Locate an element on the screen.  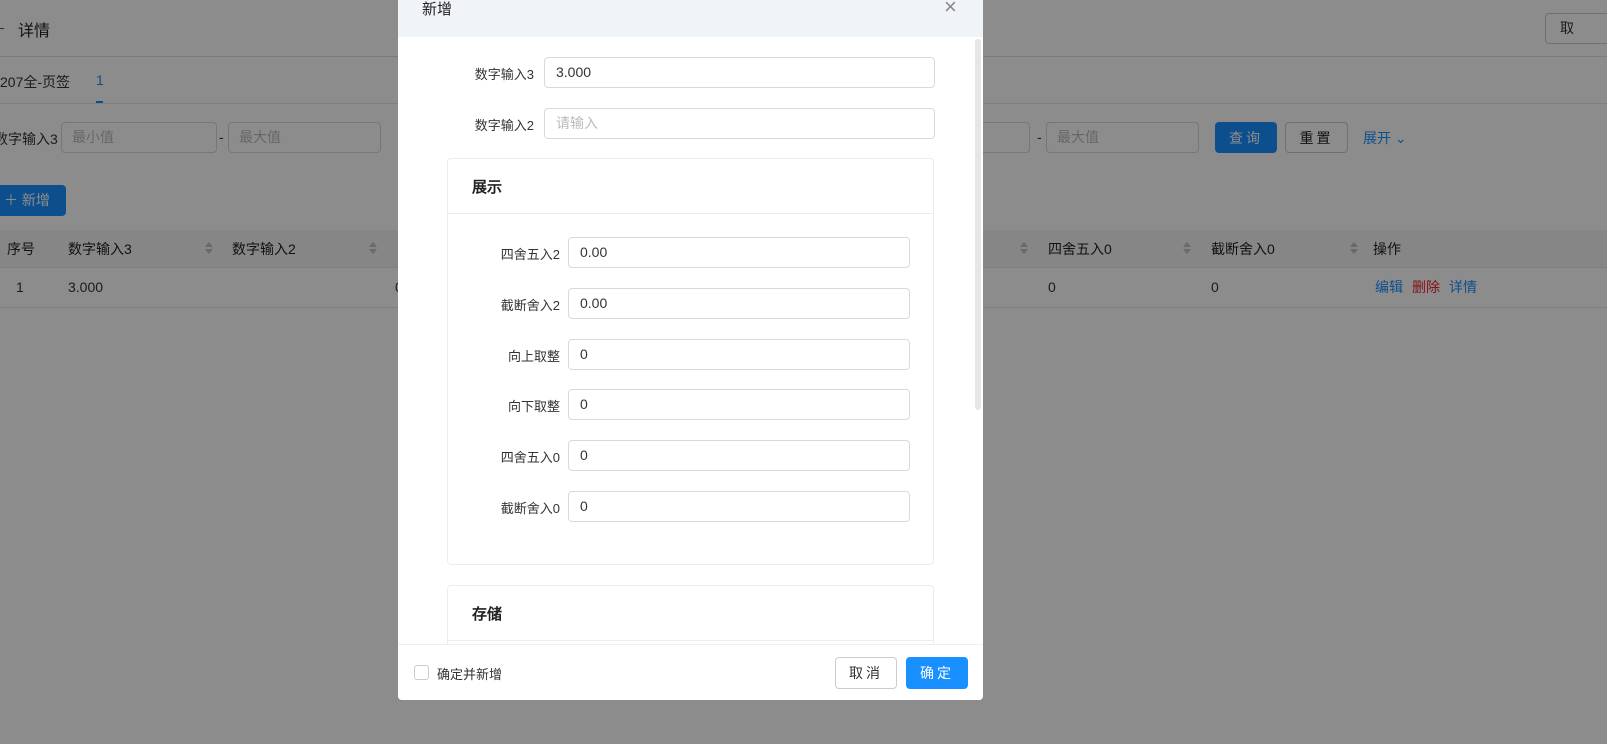
num3-input: 3.000 is located at coordinates (739, 72).